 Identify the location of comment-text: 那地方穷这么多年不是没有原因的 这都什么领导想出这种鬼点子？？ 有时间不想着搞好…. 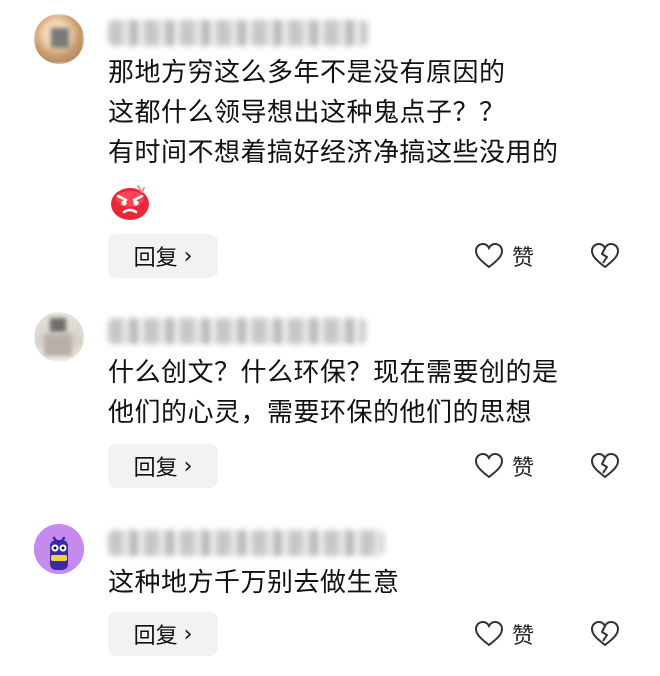
(333, 113).